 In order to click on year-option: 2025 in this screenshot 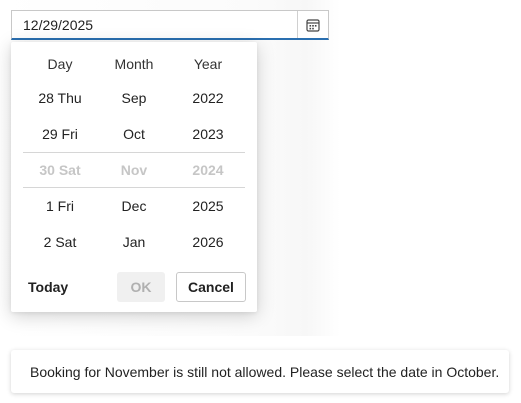, I will do `click(208, 206)`.